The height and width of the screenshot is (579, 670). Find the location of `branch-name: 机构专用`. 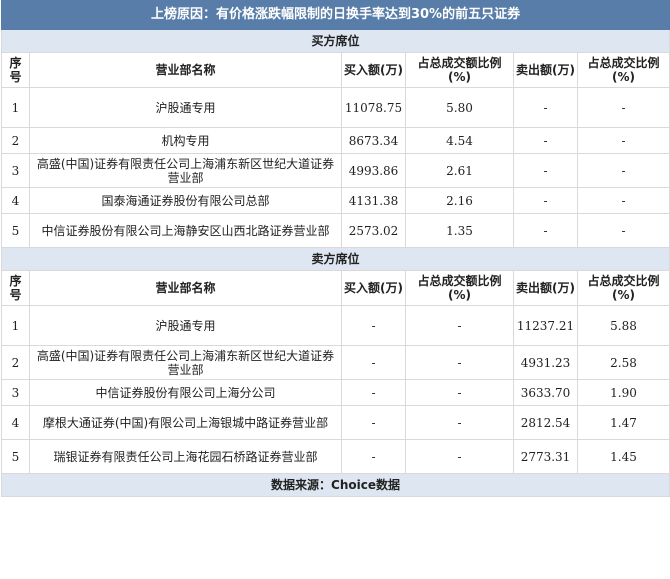

branch-name: 机构专用 is located at coordinates (185, 140).